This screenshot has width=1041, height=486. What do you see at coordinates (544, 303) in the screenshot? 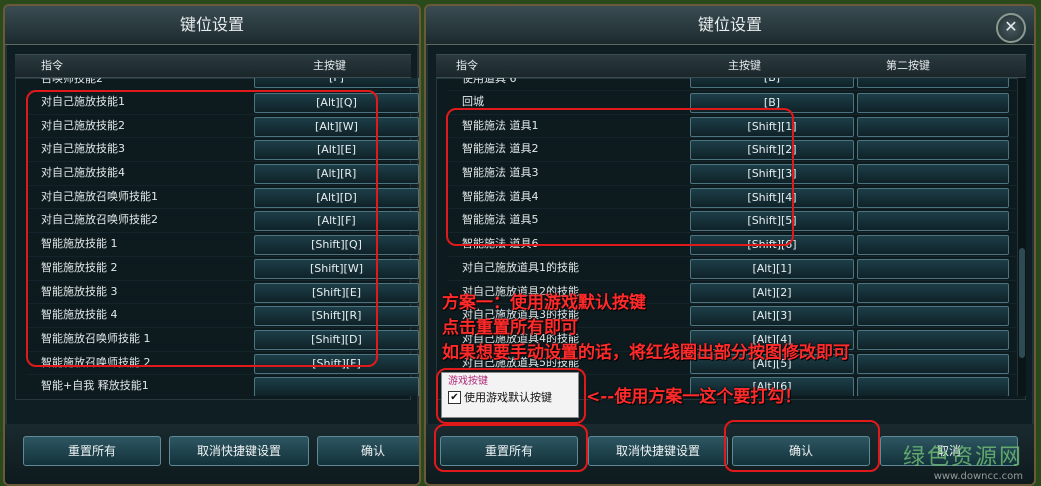
I see `annotation-line-1: 方案一：使用游戏默认按键` at bounding box center [544, 303].